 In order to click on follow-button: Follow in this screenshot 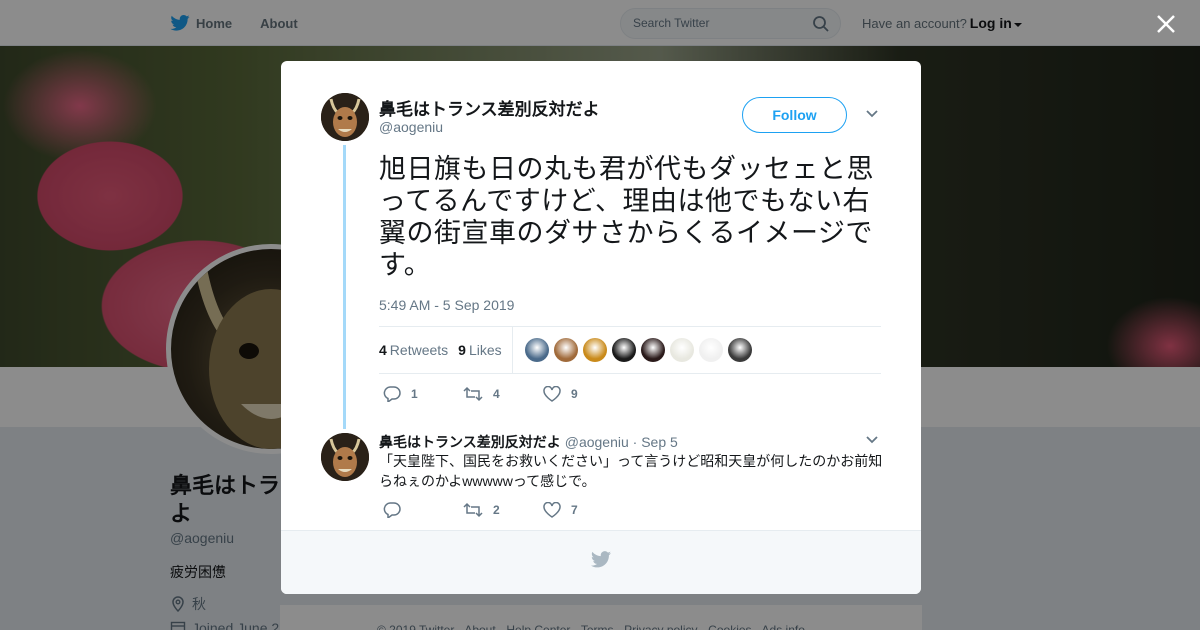, I will do `click(794, 115)`.